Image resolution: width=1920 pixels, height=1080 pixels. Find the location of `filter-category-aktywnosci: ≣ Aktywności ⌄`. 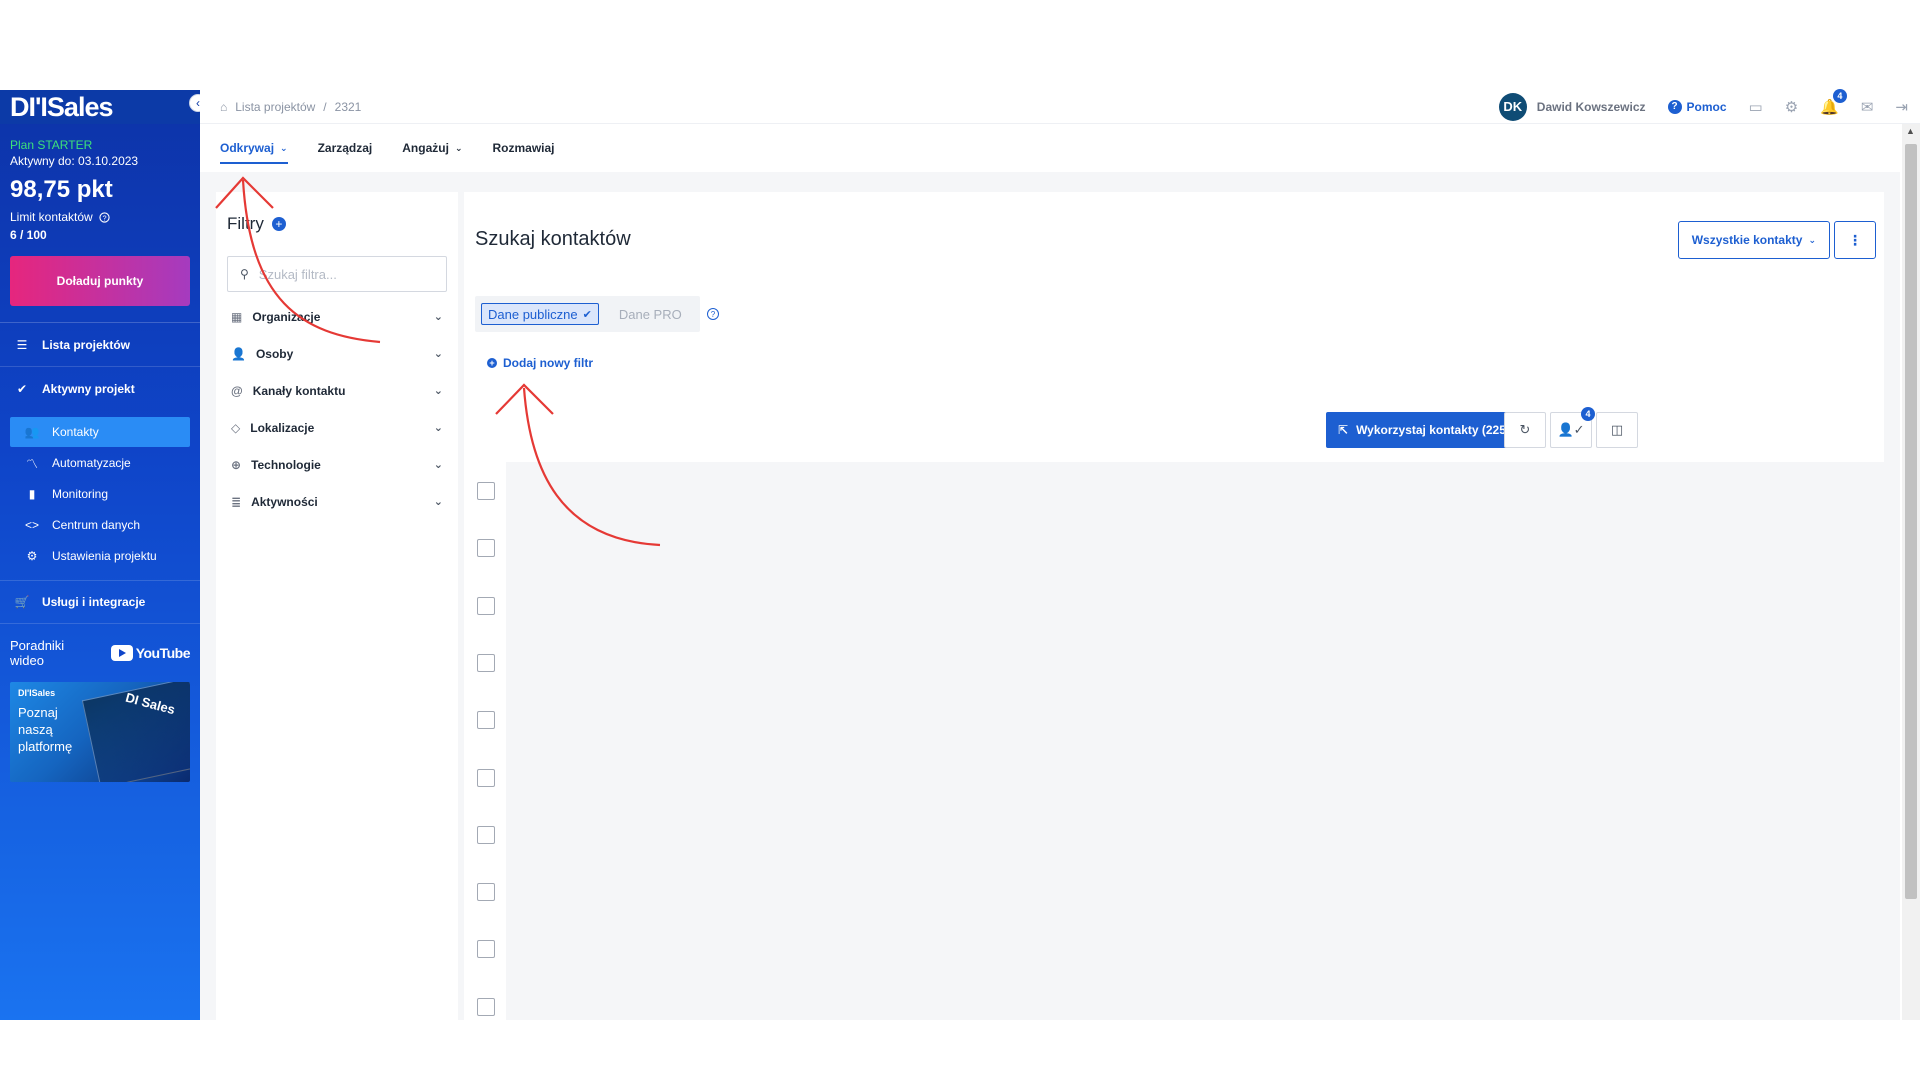

filter-category-aktywnosci: ≣ Aktywności ⌄ is located at coordinates (337, 501).